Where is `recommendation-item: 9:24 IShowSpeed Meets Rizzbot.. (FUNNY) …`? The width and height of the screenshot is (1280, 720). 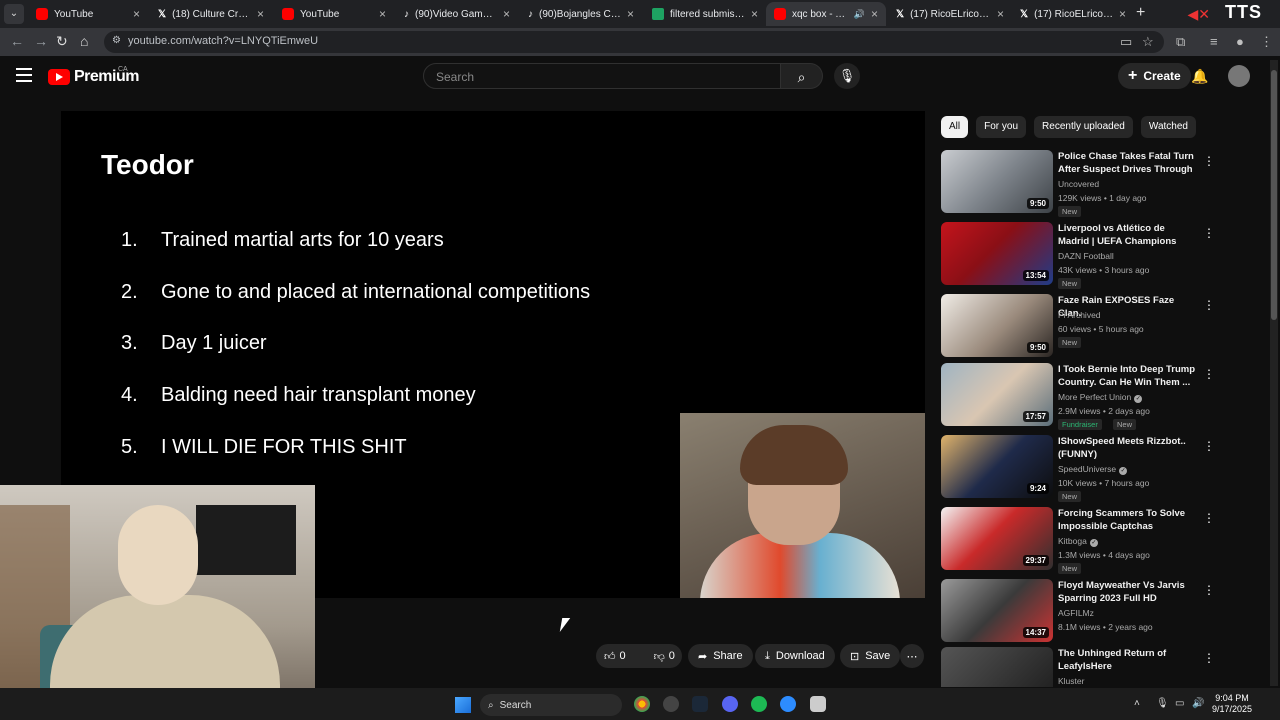 recommendation-item: 9:24 IShowSpeed Meets Rizzbot.. (FUNNY) … is located at coordinates (1103, 468).